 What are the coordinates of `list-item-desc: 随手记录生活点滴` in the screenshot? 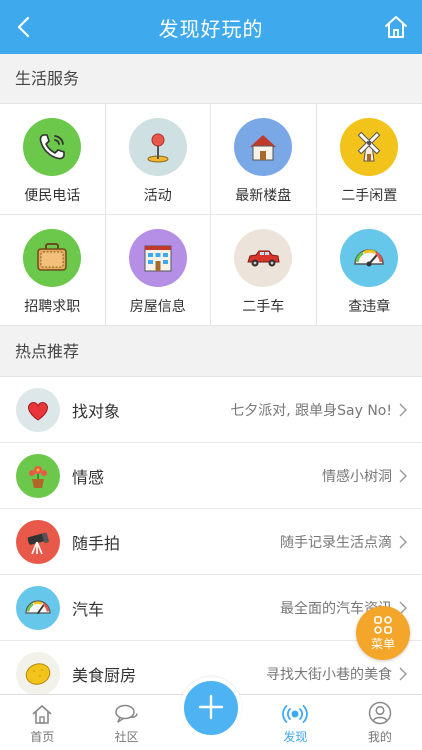 It's located at (336, 542).